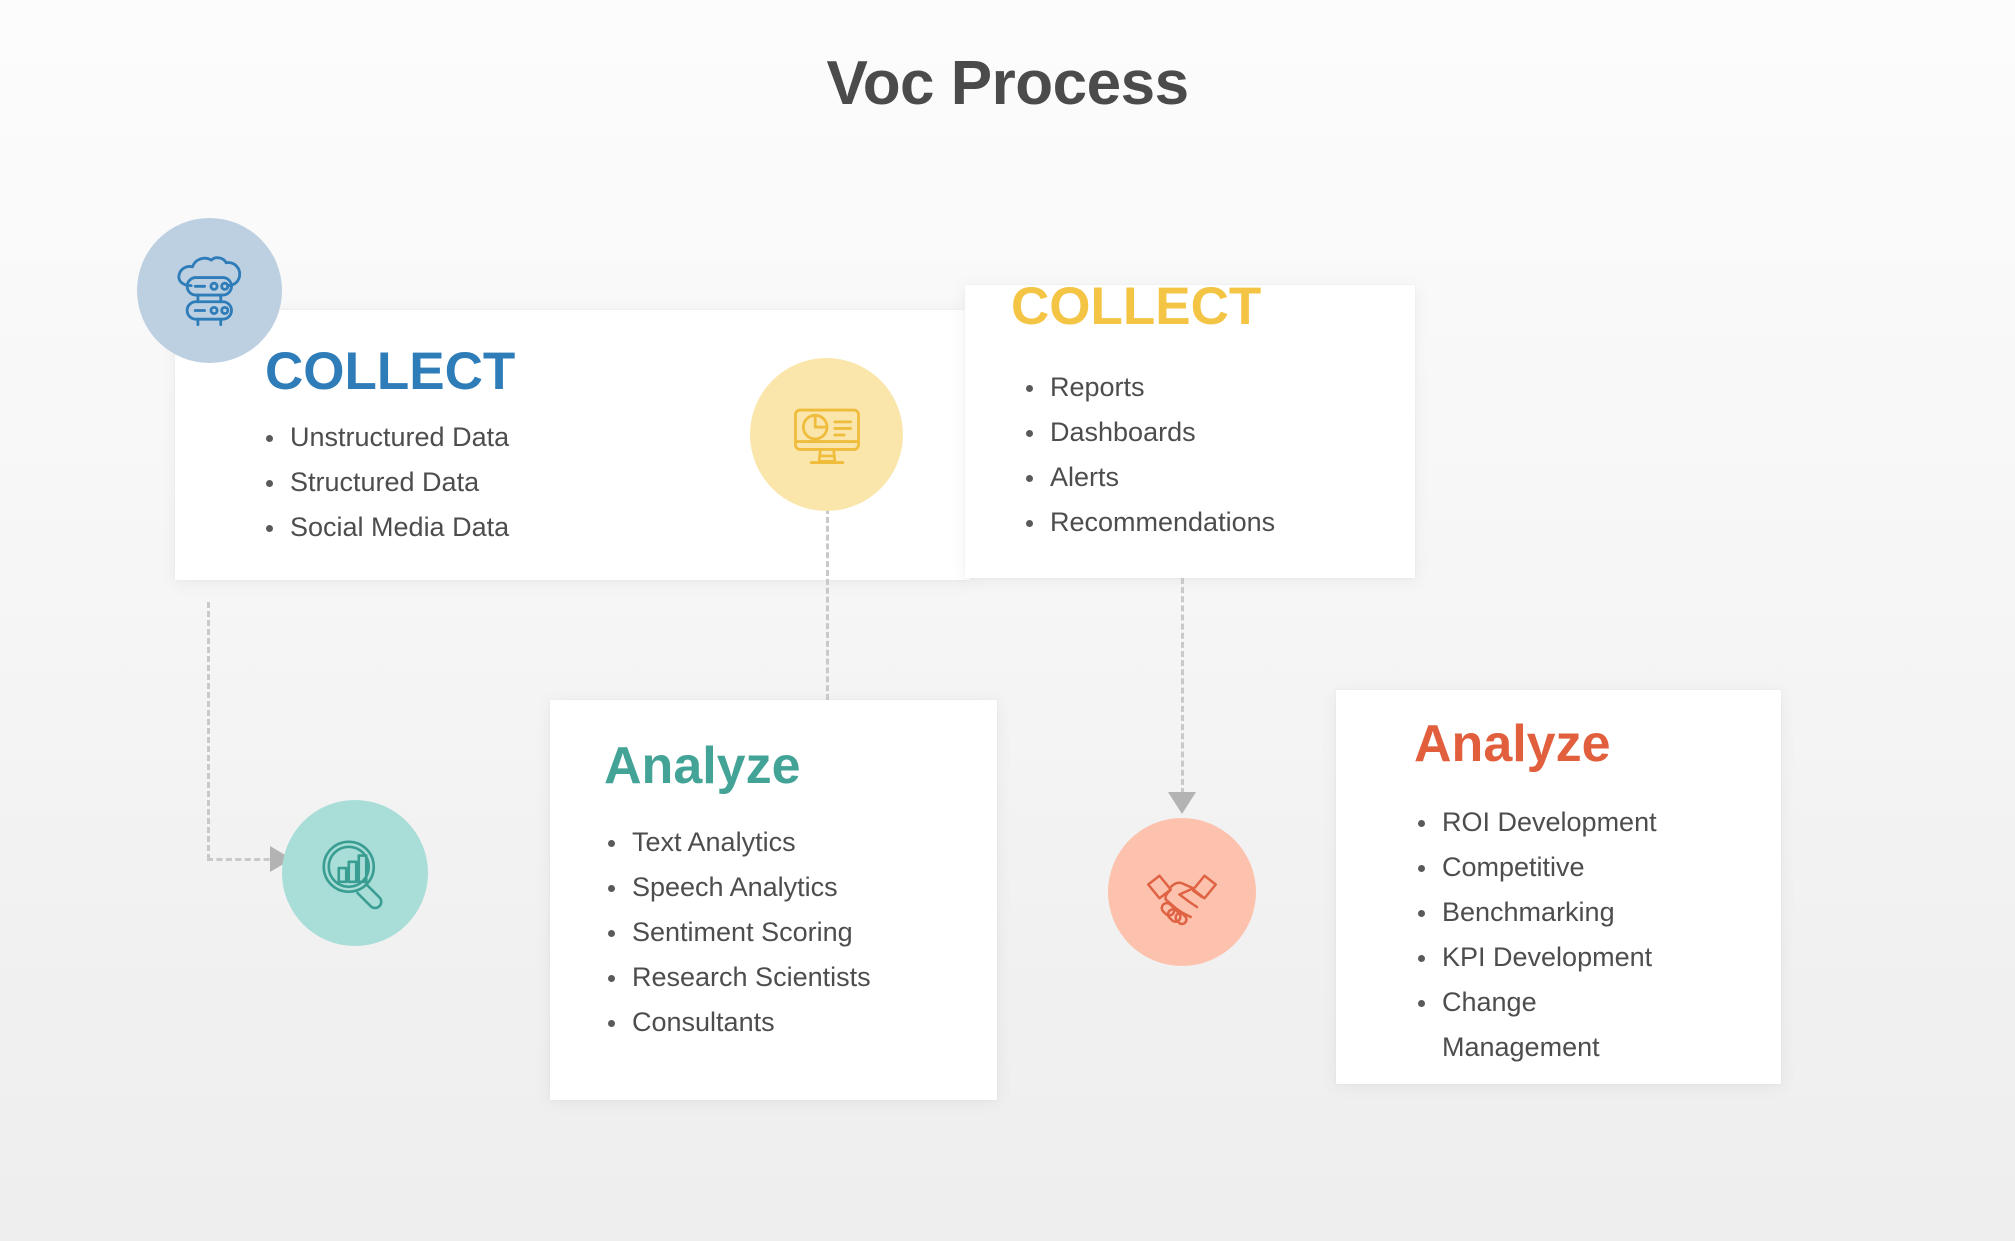 Image resolution: width=2015 pixels, height=1241 pixels. What do you see at coordinates (1146, 432) in the screenshot?
I see `list-item: Dashboards` at bounding box center [1146, 432].